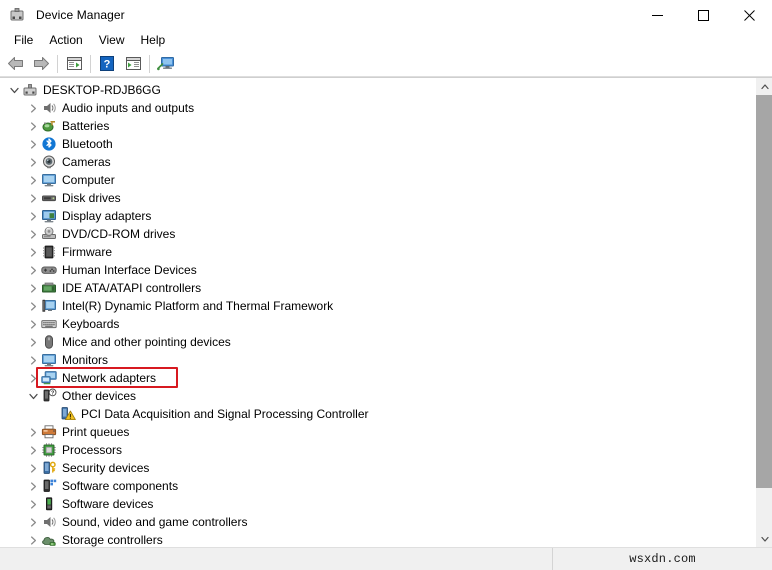  I want to click on software-device-icon, so click(49, 504).